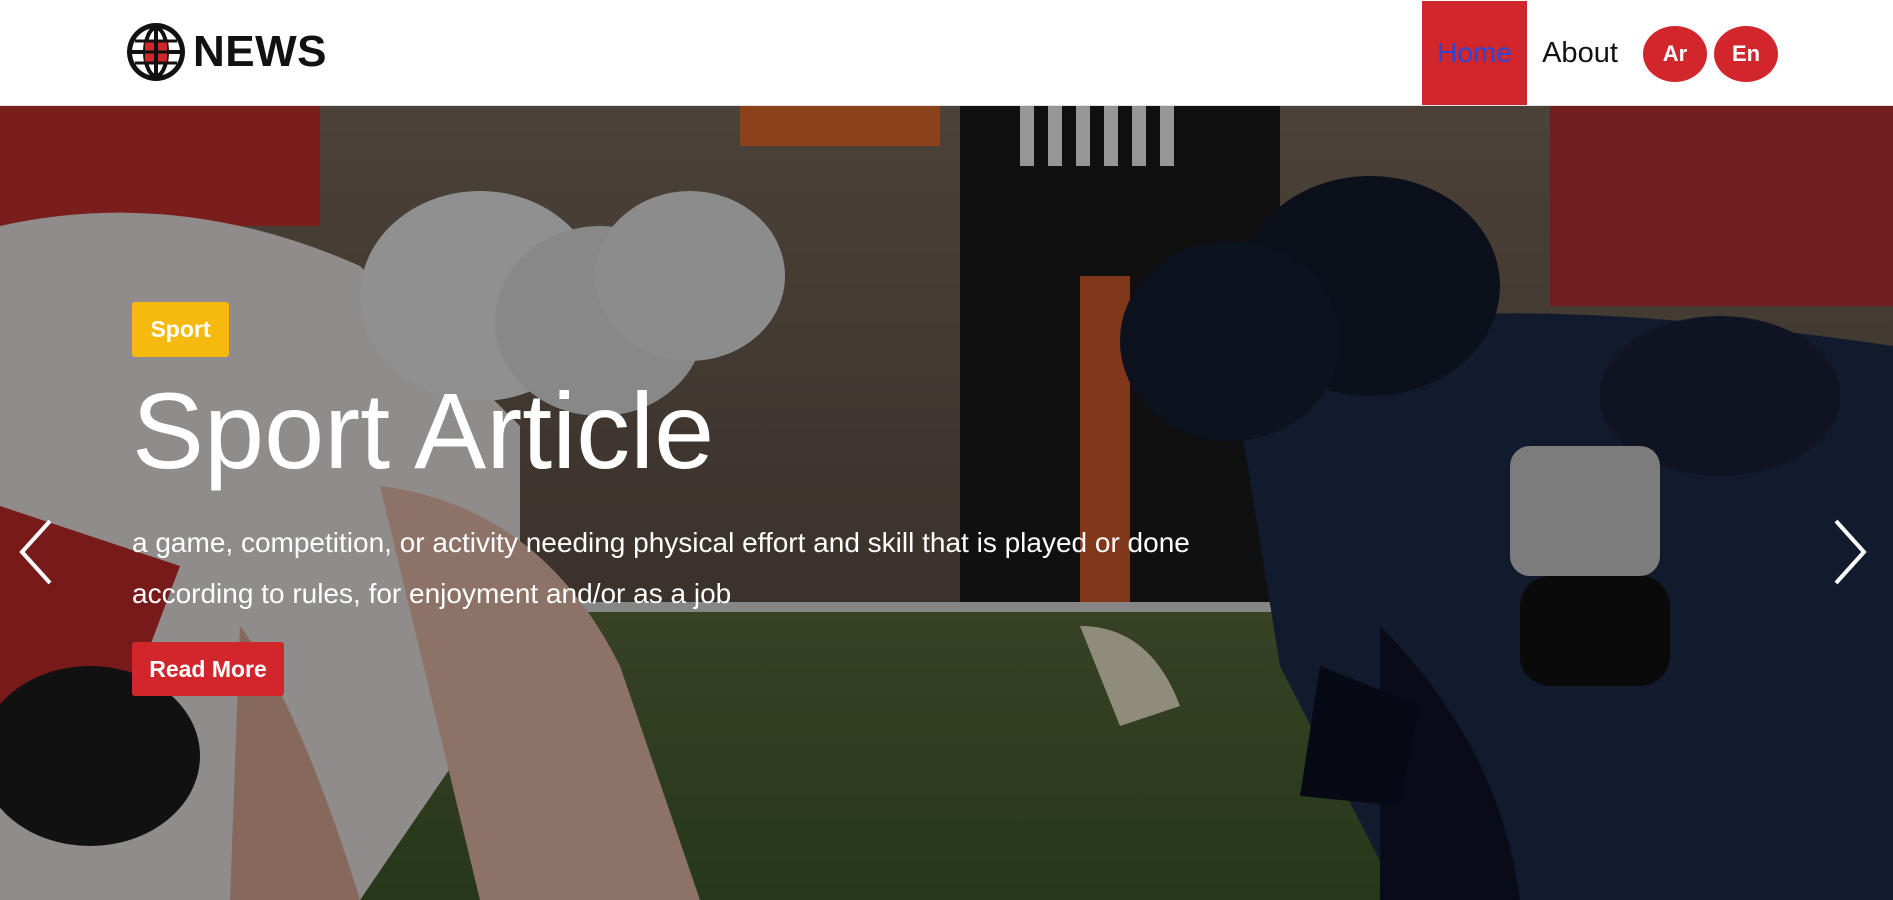 This screenshot has width=1893, height=900. I want to click on carousel-prev-button, so click(36, 554).